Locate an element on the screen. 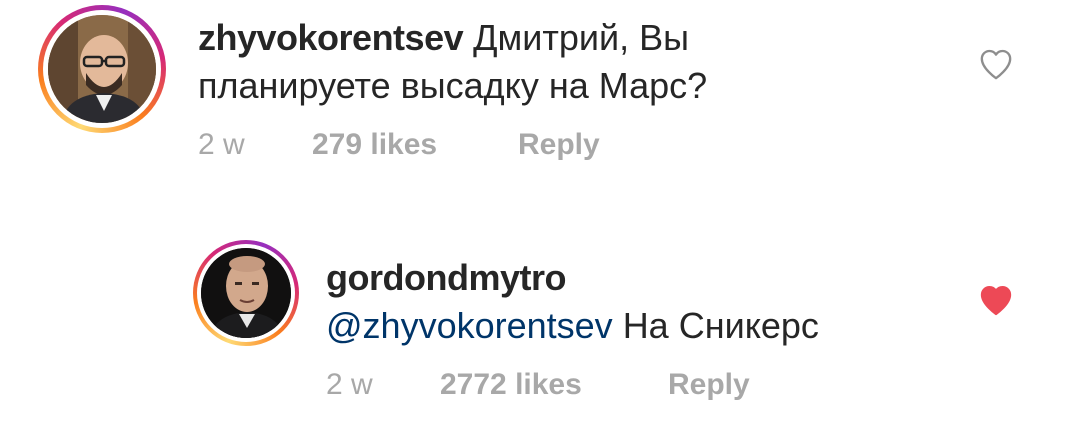  comment-body: На Сникерс is located at coordinates (720, 325).